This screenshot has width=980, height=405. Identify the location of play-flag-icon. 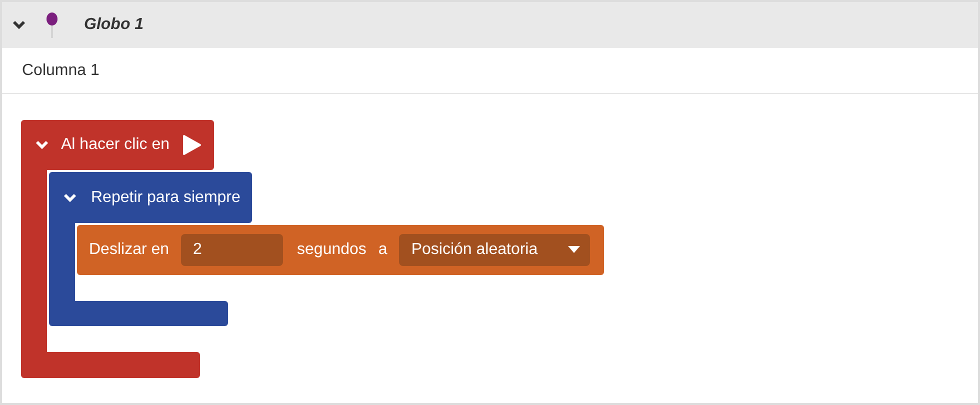
(192, 145).